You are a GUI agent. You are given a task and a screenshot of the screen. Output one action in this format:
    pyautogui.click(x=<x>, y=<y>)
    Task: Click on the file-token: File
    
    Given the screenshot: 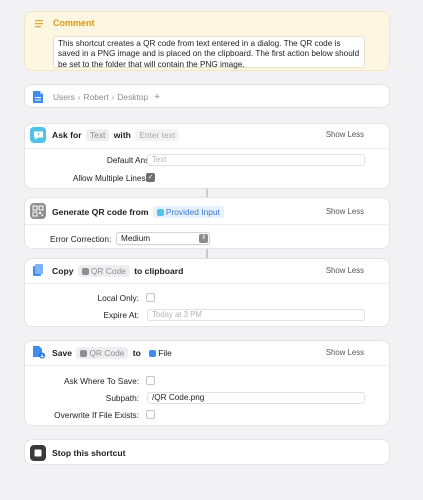 What is the action you would take?
    pyautogui.click(x=160, y=353)
    